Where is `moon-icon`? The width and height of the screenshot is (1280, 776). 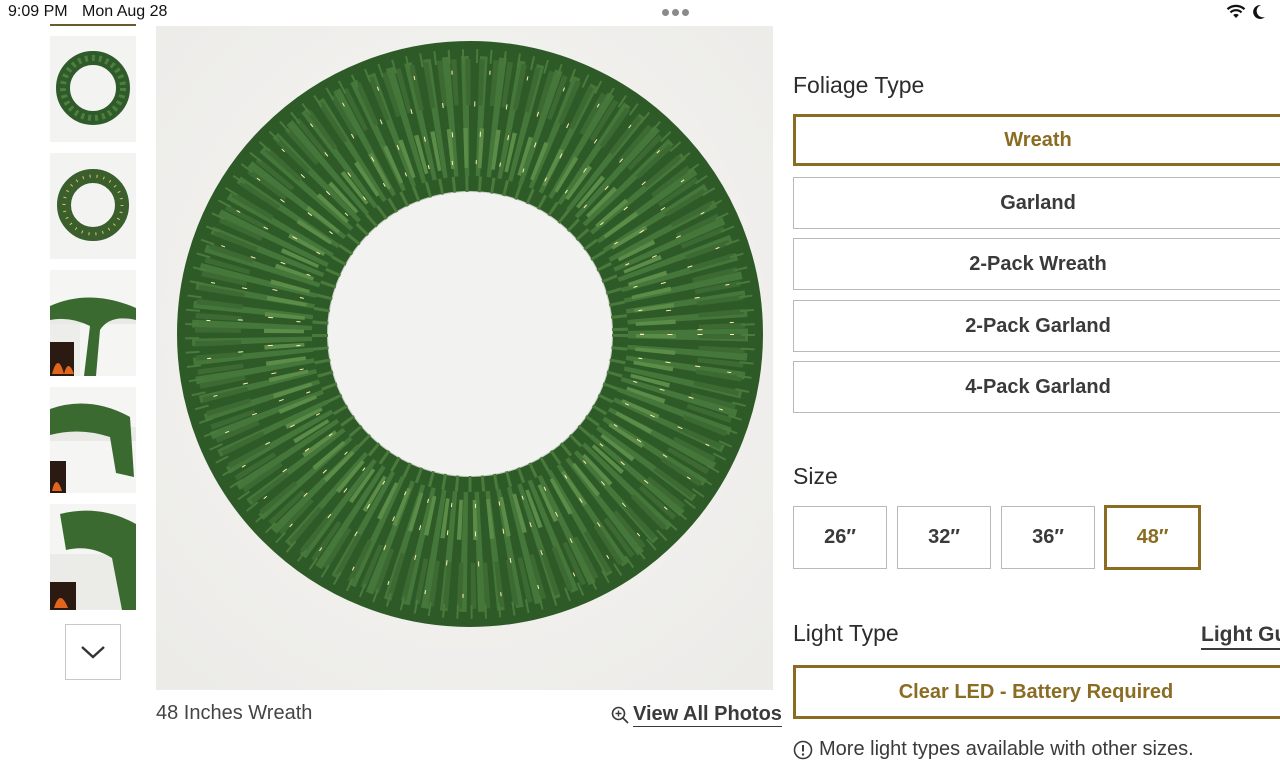 moon-icon is located at coordinates (1259, 11).